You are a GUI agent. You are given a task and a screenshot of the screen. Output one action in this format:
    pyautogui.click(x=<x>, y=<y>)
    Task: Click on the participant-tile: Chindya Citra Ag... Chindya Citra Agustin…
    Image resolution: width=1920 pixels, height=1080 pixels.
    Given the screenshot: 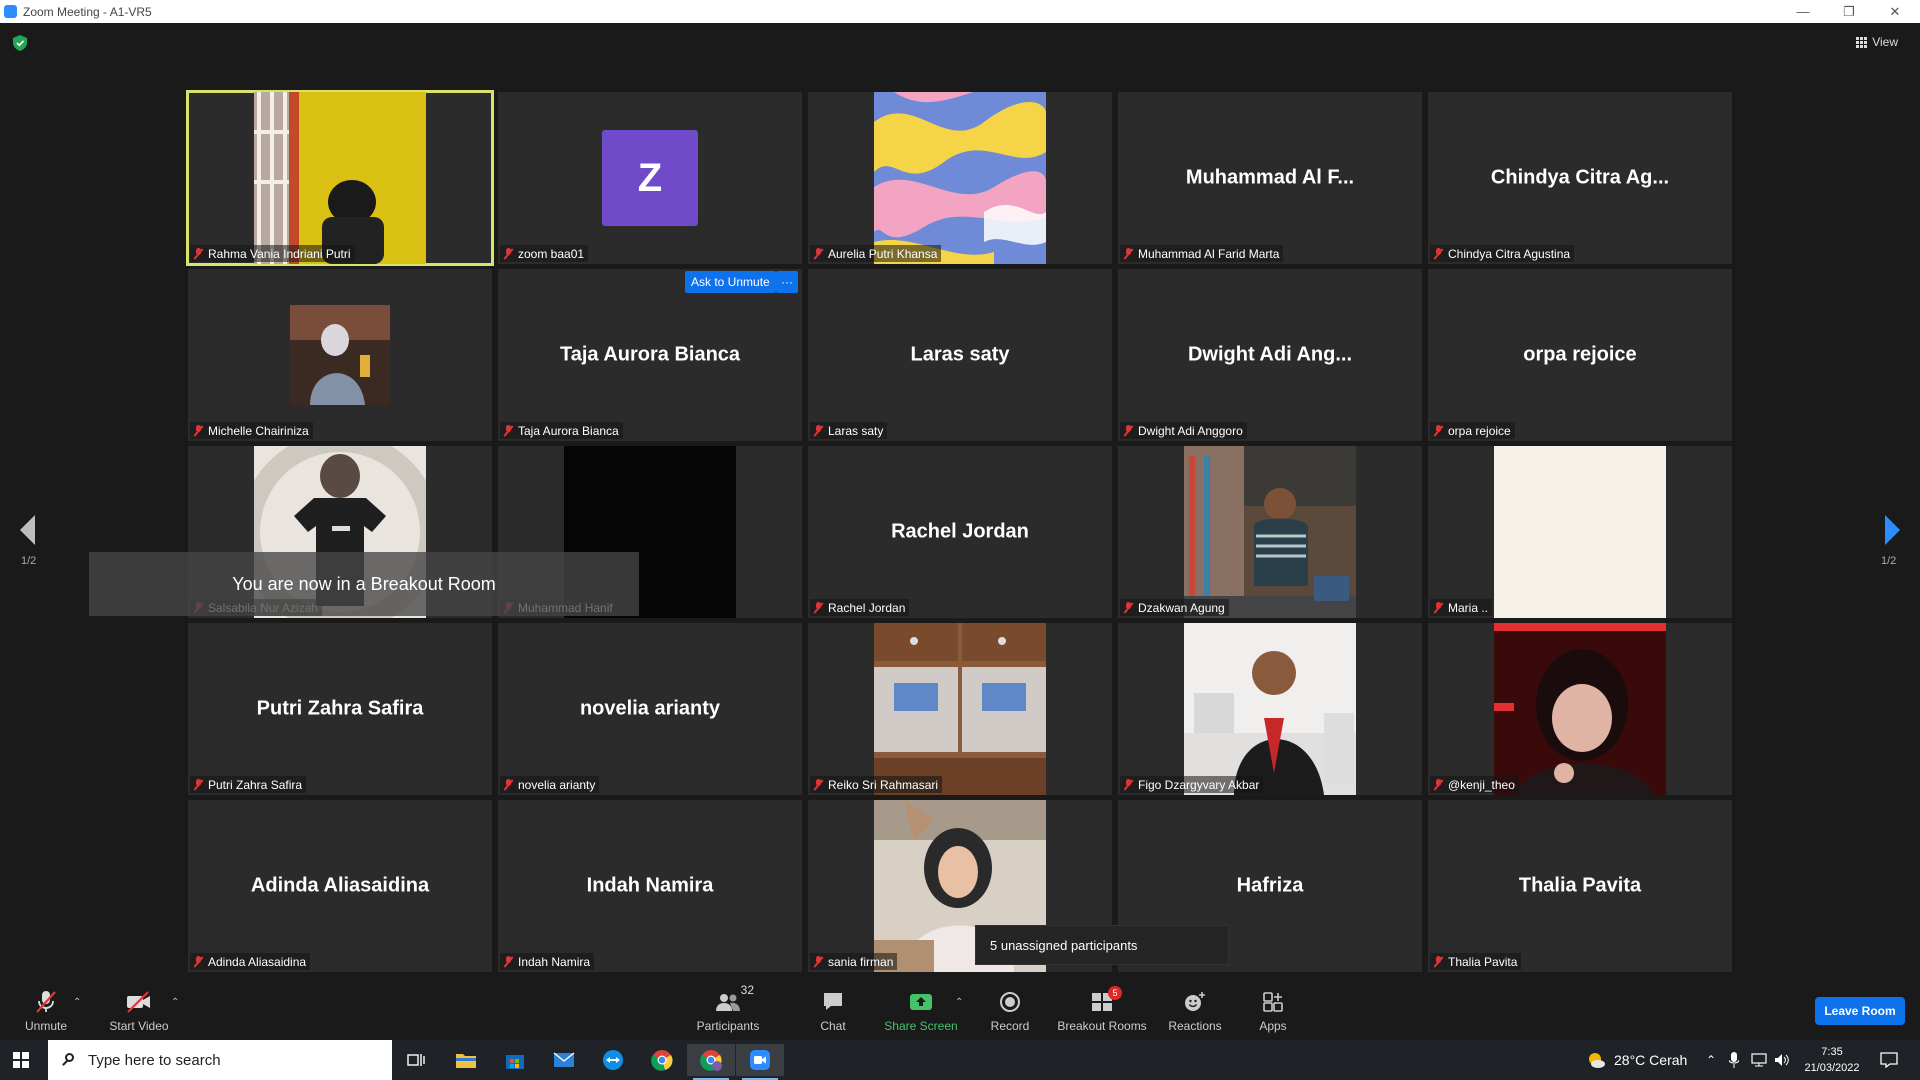 What is the action you would take?
    pyautogui.click(x=1580, y=178)
    